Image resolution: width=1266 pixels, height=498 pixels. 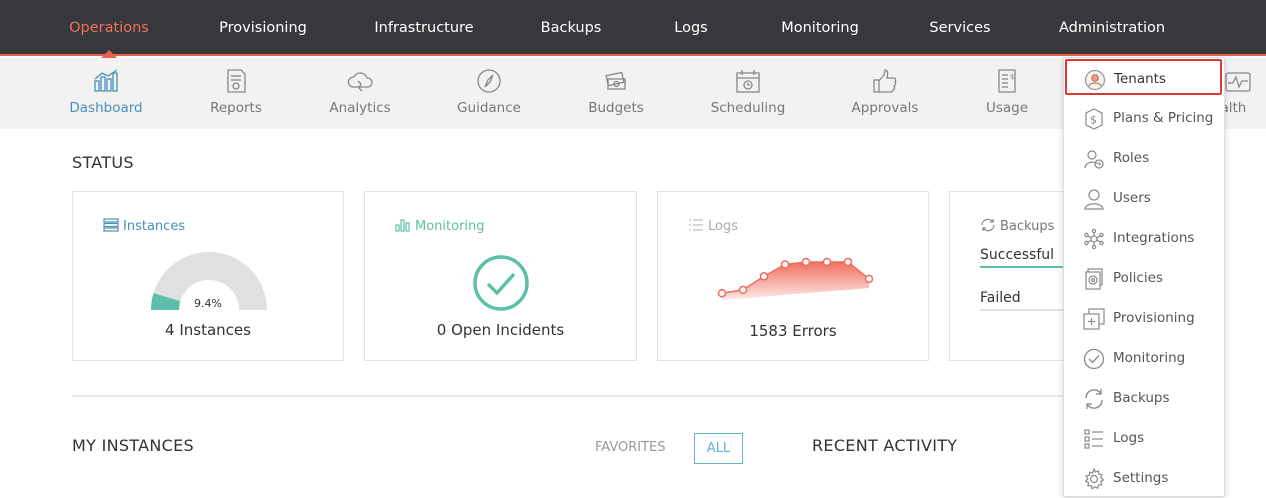 I want to click on menu-item-backups: Backups, so click(x=1144, y=398).